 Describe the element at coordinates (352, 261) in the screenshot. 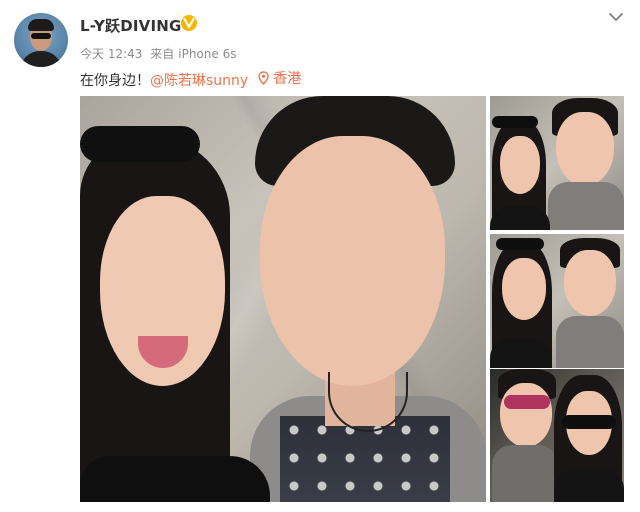

I see `boy-face` at that location.